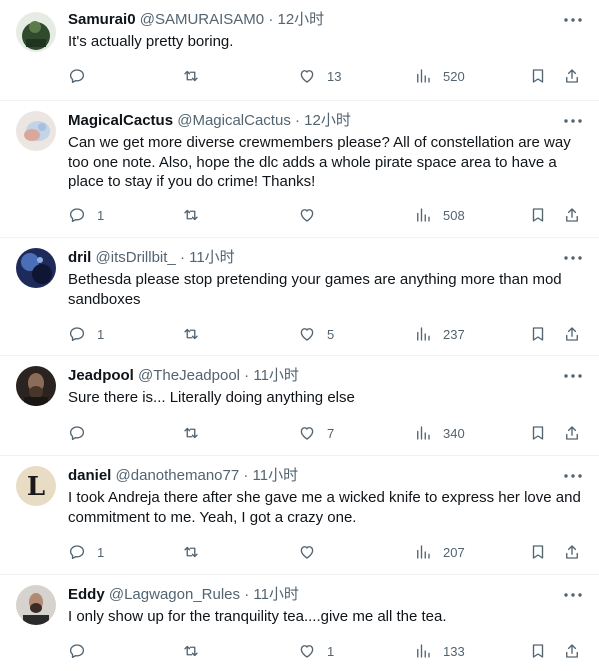 Image resolution: width=599 pixels, height=671 pixels. What do you see at coordinates (316, 651) in the screenshot?
I see `like-button: 1` at bounding box center [316, 651].